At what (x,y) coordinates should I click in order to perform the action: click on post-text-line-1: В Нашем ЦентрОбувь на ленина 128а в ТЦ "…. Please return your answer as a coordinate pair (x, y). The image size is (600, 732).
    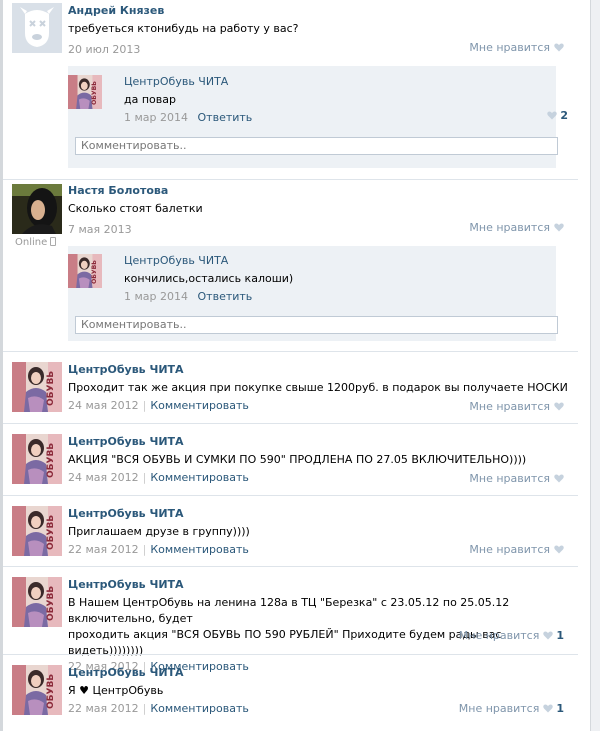
    Looking at the image, I should click on (289, 610).